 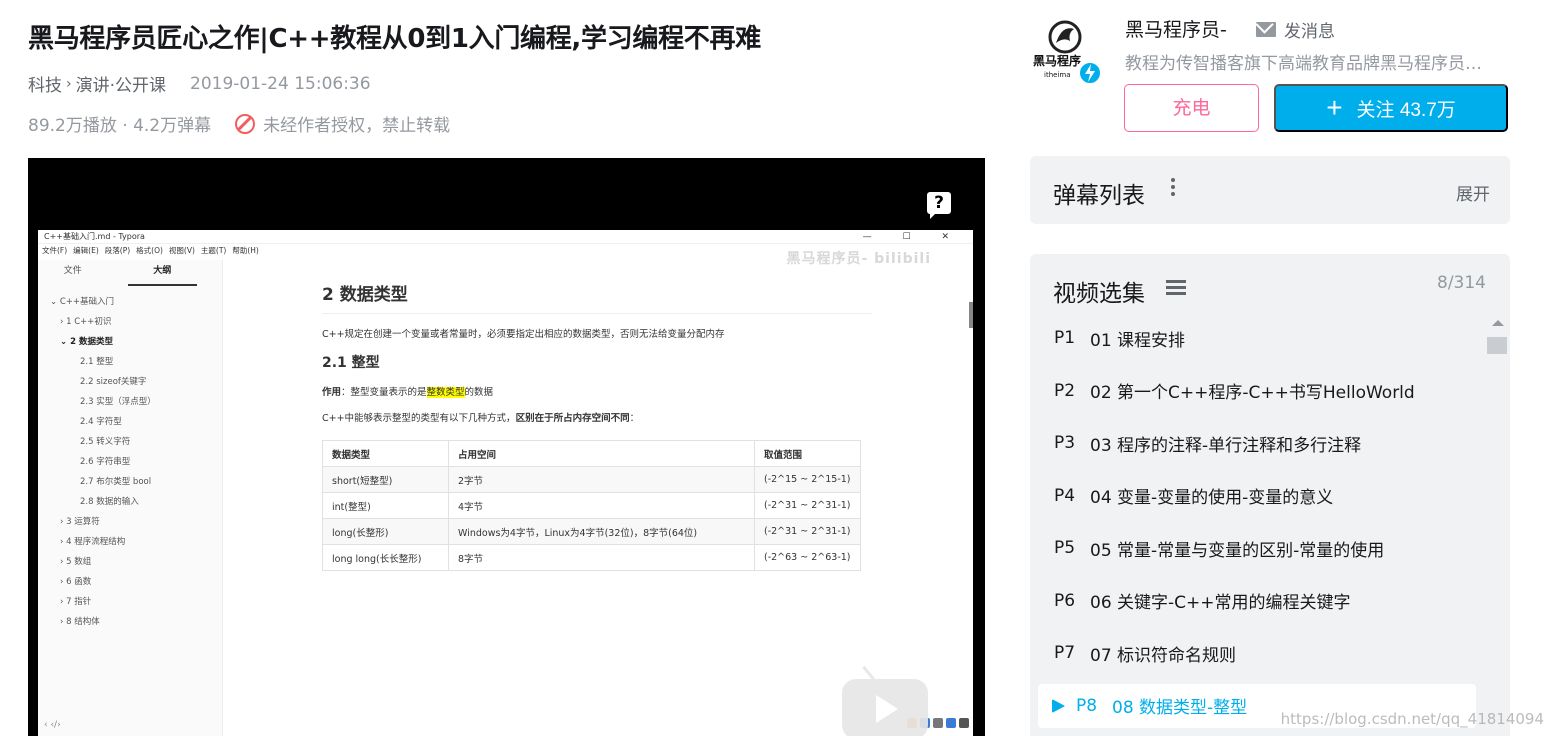 I want to click on outline-item: › 5 数组, so click(x=76, y=562).